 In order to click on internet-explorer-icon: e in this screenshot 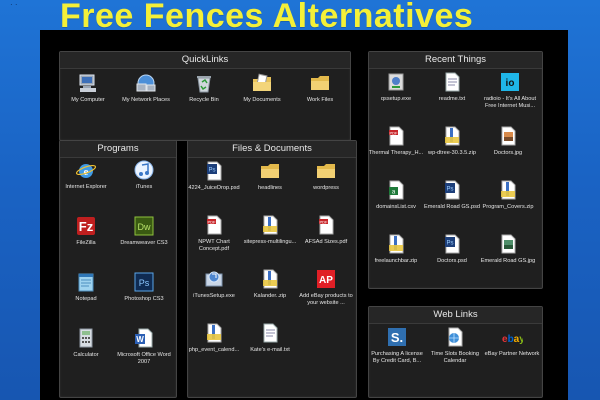, I will do `click(86, 170)`.